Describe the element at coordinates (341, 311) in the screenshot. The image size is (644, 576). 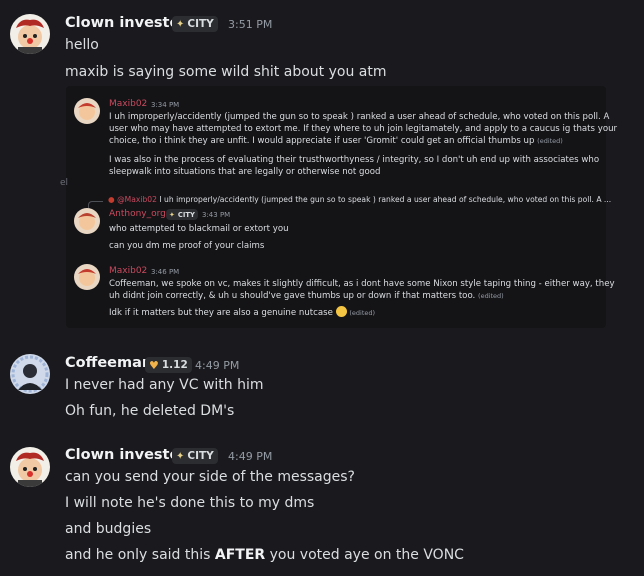
I see `flushed-emoji-icon` at that location.